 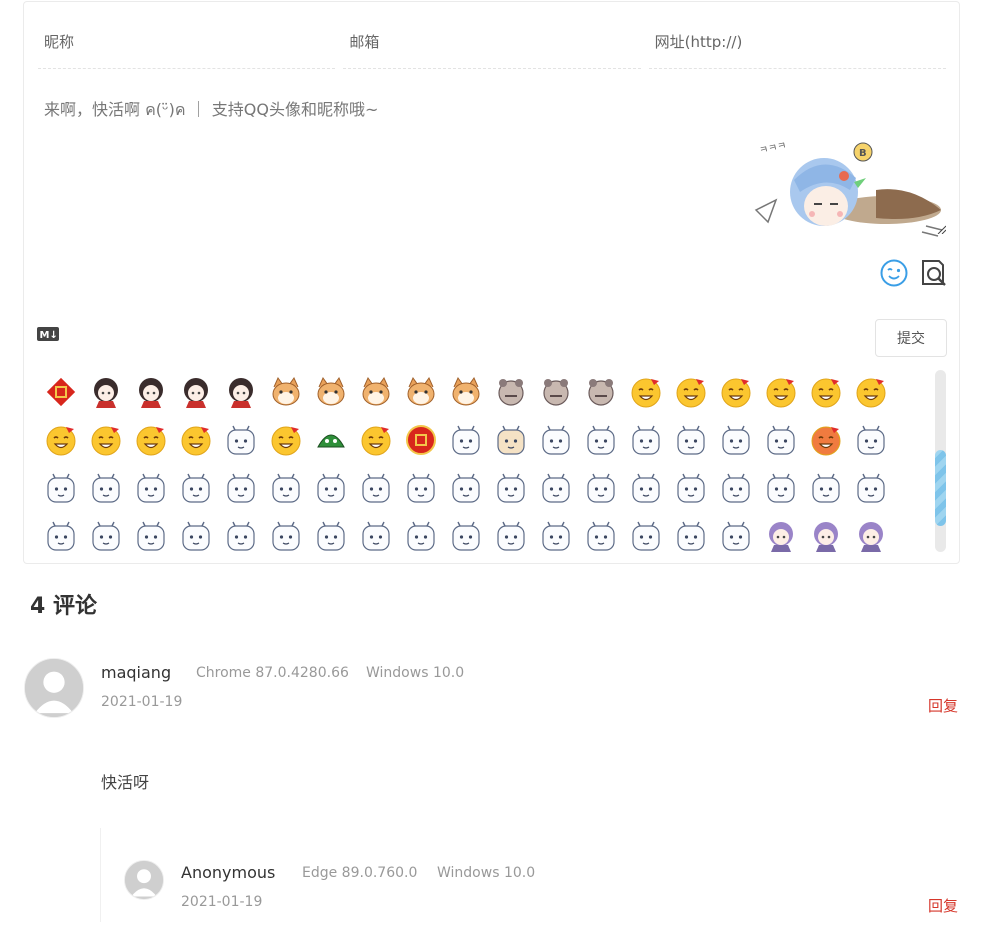 What do you see at coordinates (187, 42) in the screenshot?
I see `nickname-input` at bounding box center [187, 42].